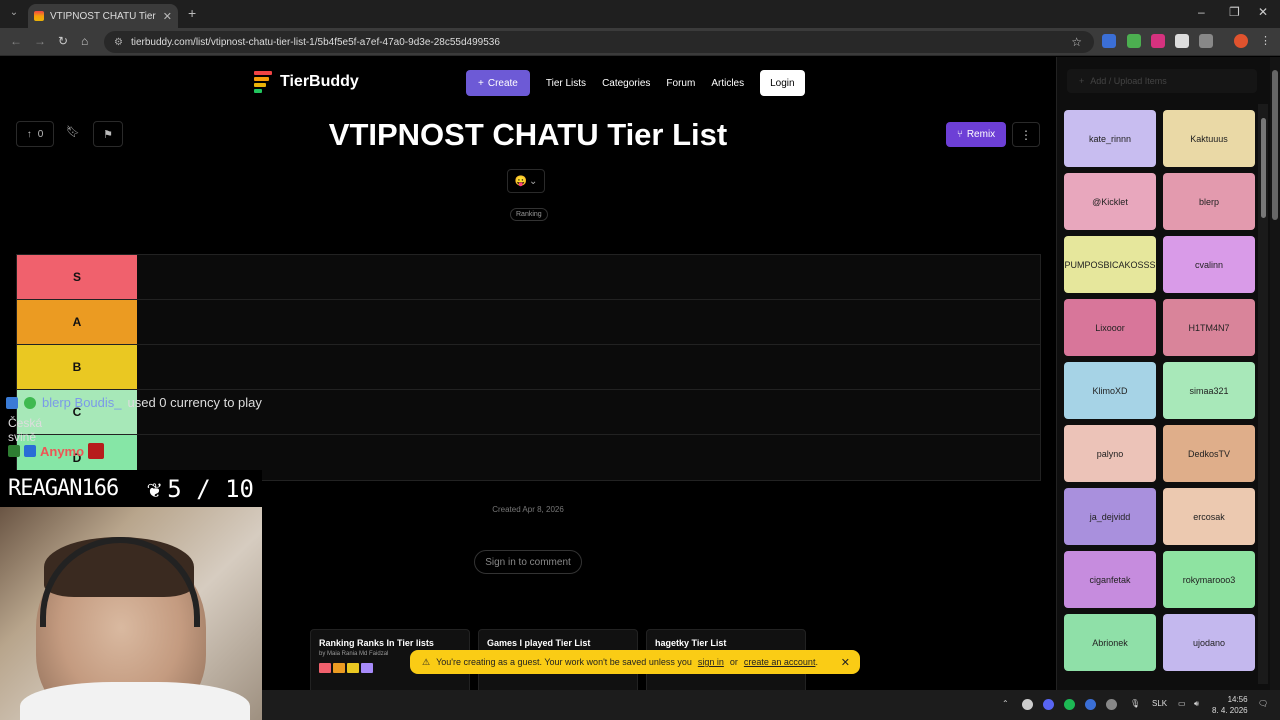 The image size is (1280, 720). What do you see at coordinates (1110, 579) in the screenshot?
I see `tier-item: ciganfetak` at bounding box center [1110, 579].